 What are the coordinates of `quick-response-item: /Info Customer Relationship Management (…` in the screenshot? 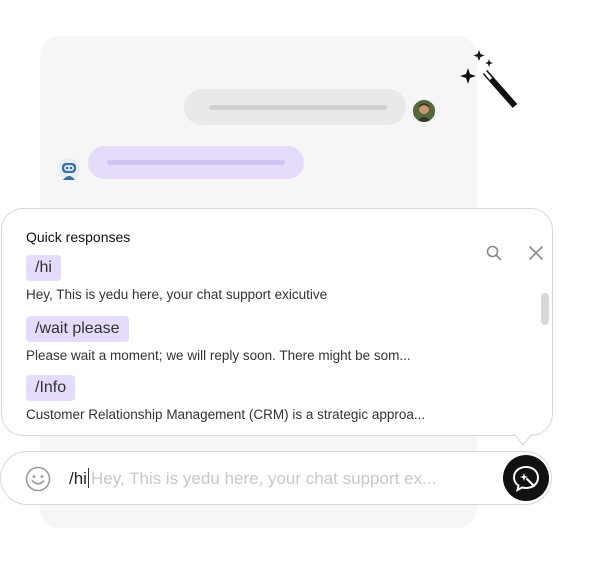 It's located at (225, 398).